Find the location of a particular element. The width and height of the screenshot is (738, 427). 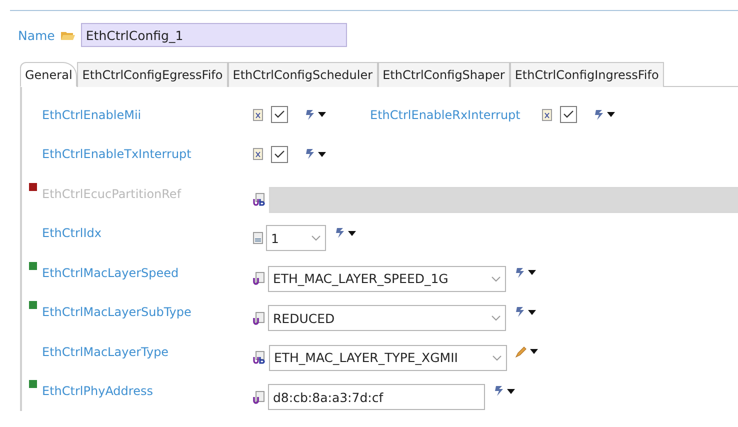

tab: EthCtrlConfigIngressFifo is located at coordinates (587, 74).